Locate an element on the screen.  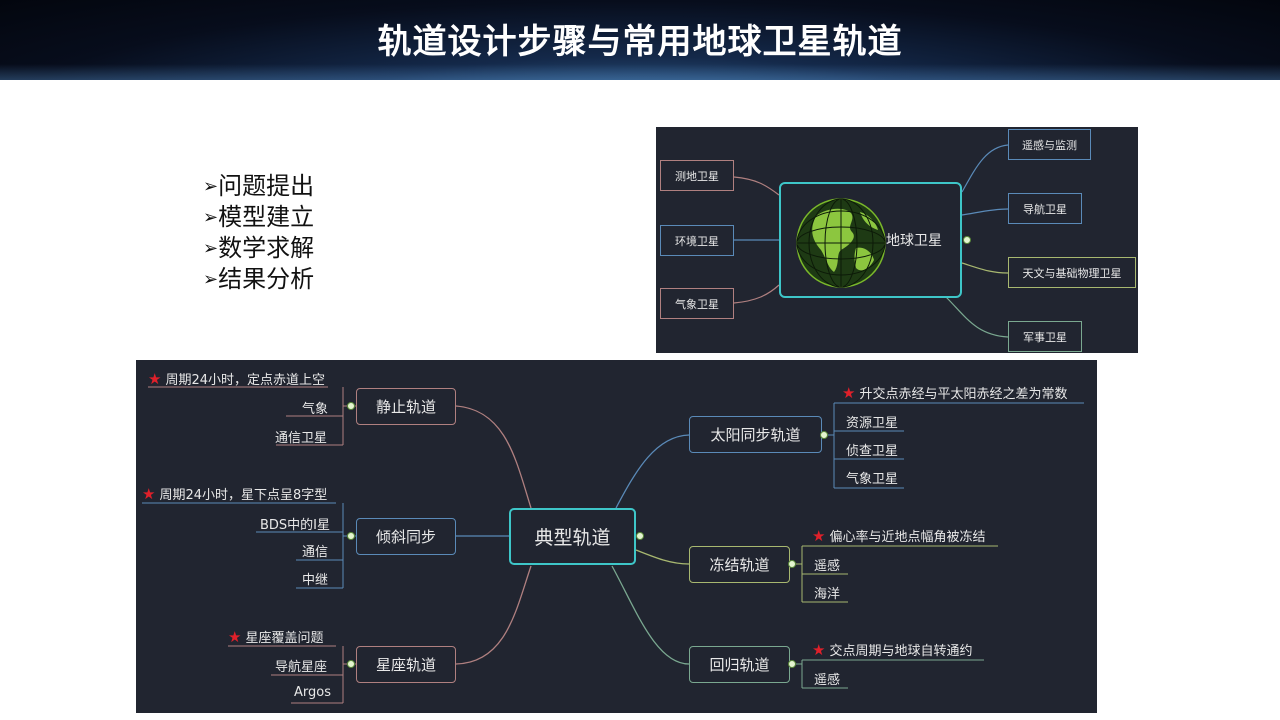
node-military-satellite: 军事卫星 is located at coordinates (1045, 336).